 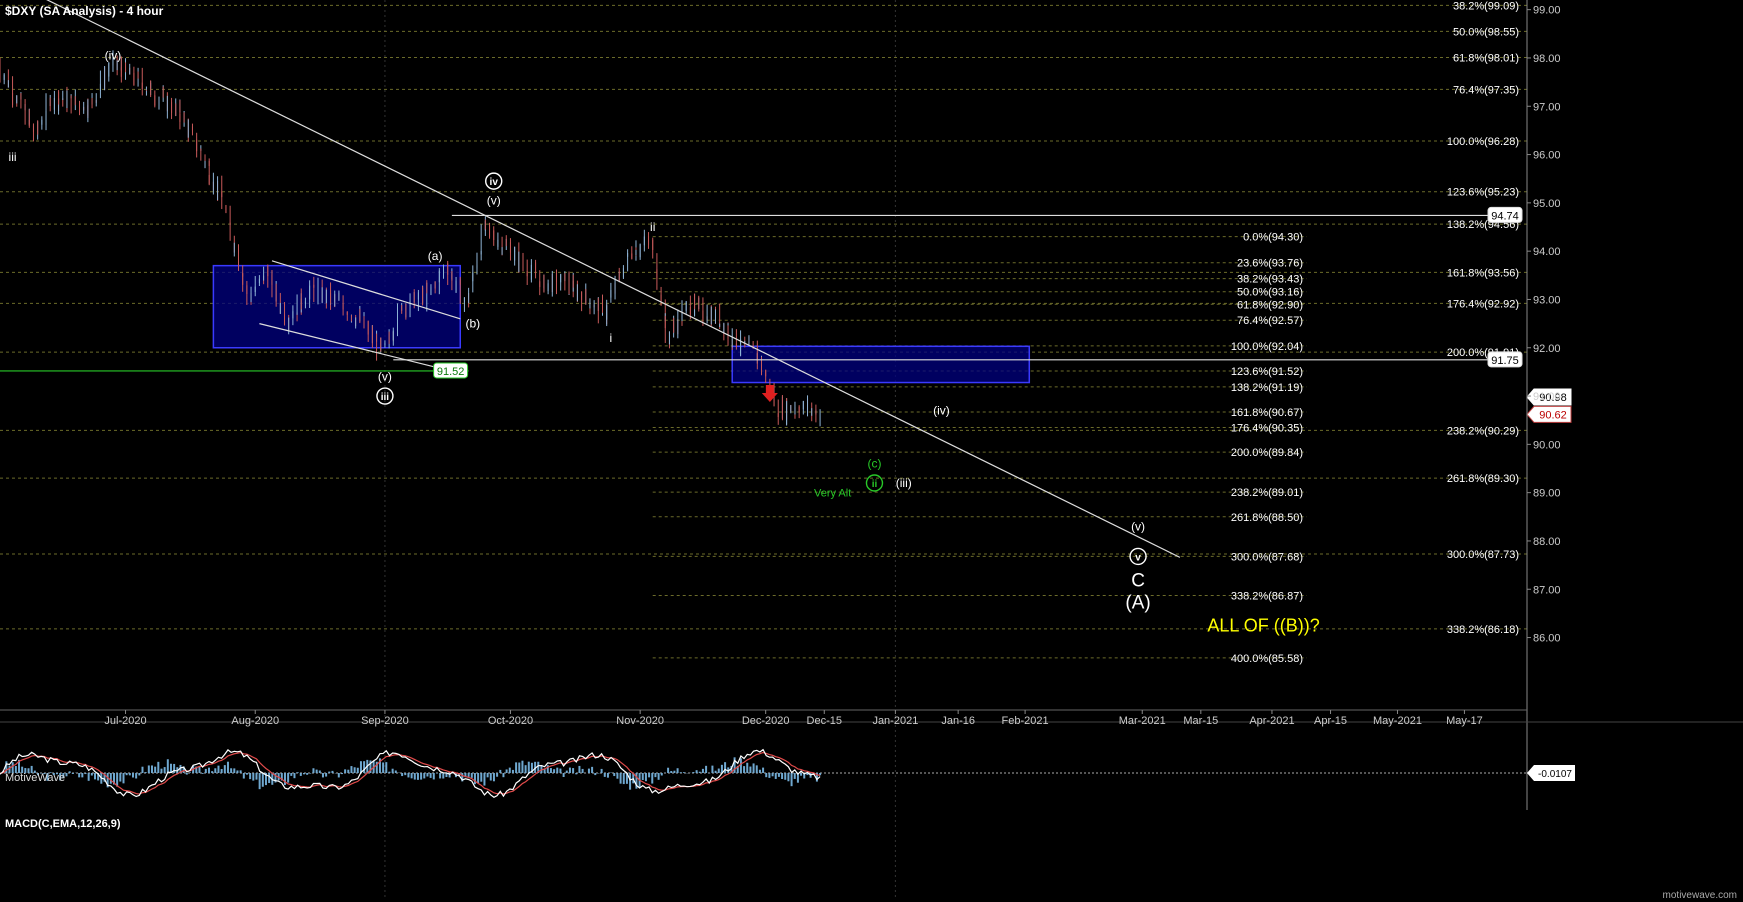 What do you see at coordinates (1547, 252) in the screenshot?
I see `y-tick-label: 94.00` at bounding box center [1547, 252].